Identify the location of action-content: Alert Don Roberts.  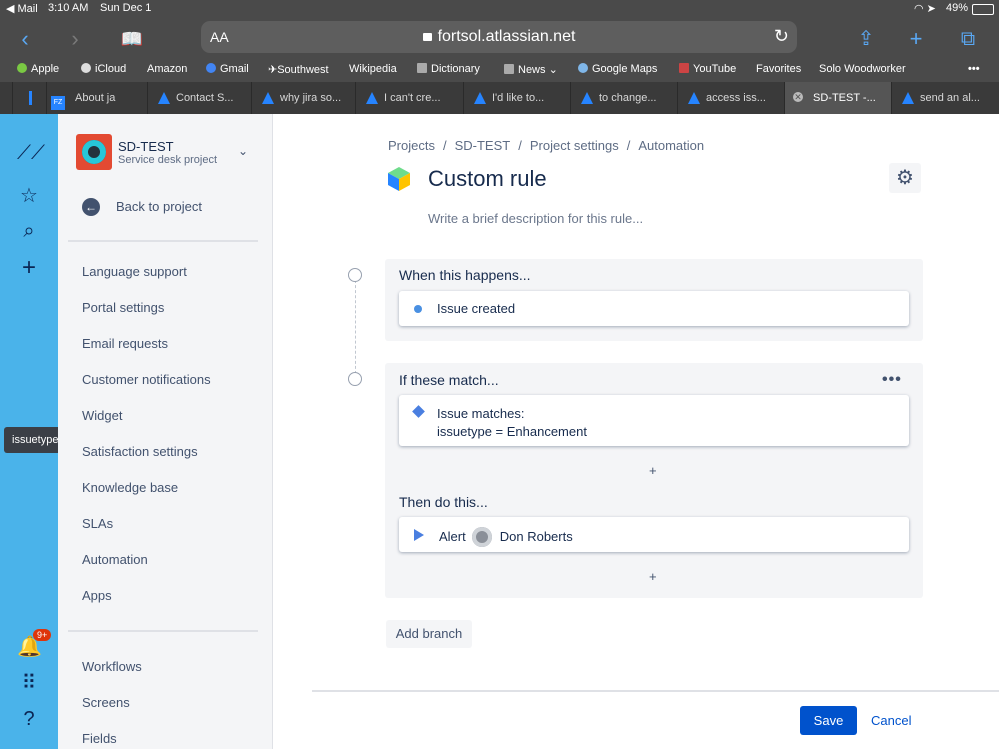
(506, 537).